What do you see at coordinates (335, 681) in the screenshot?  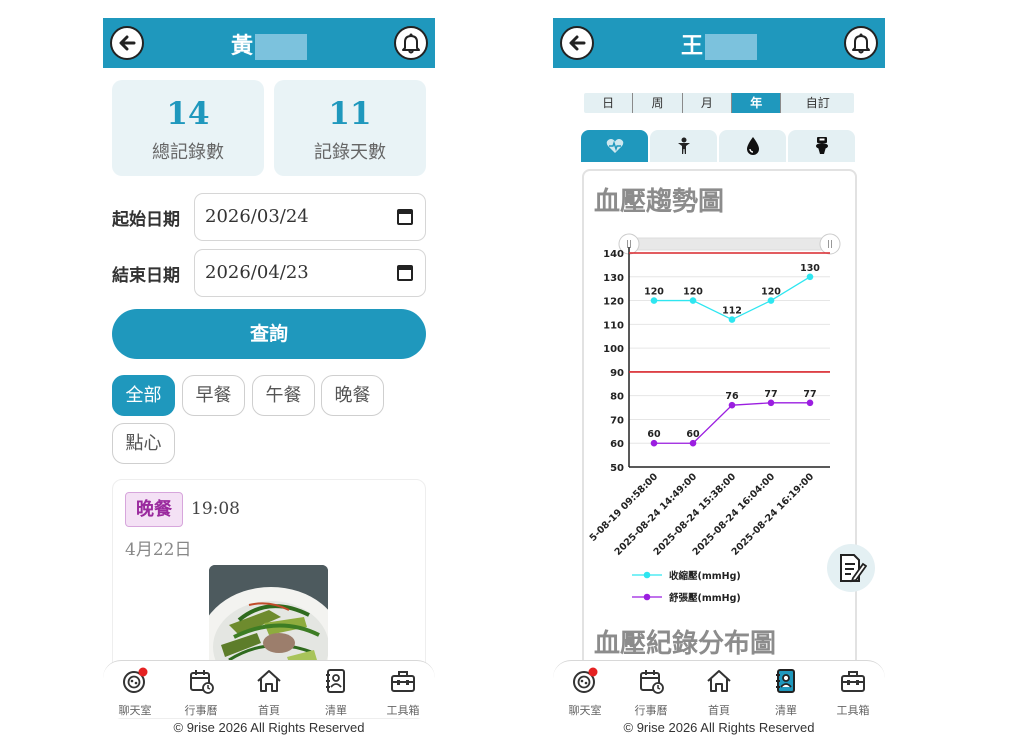 I see `contact-book-icon` at bounding box center [335, 681].